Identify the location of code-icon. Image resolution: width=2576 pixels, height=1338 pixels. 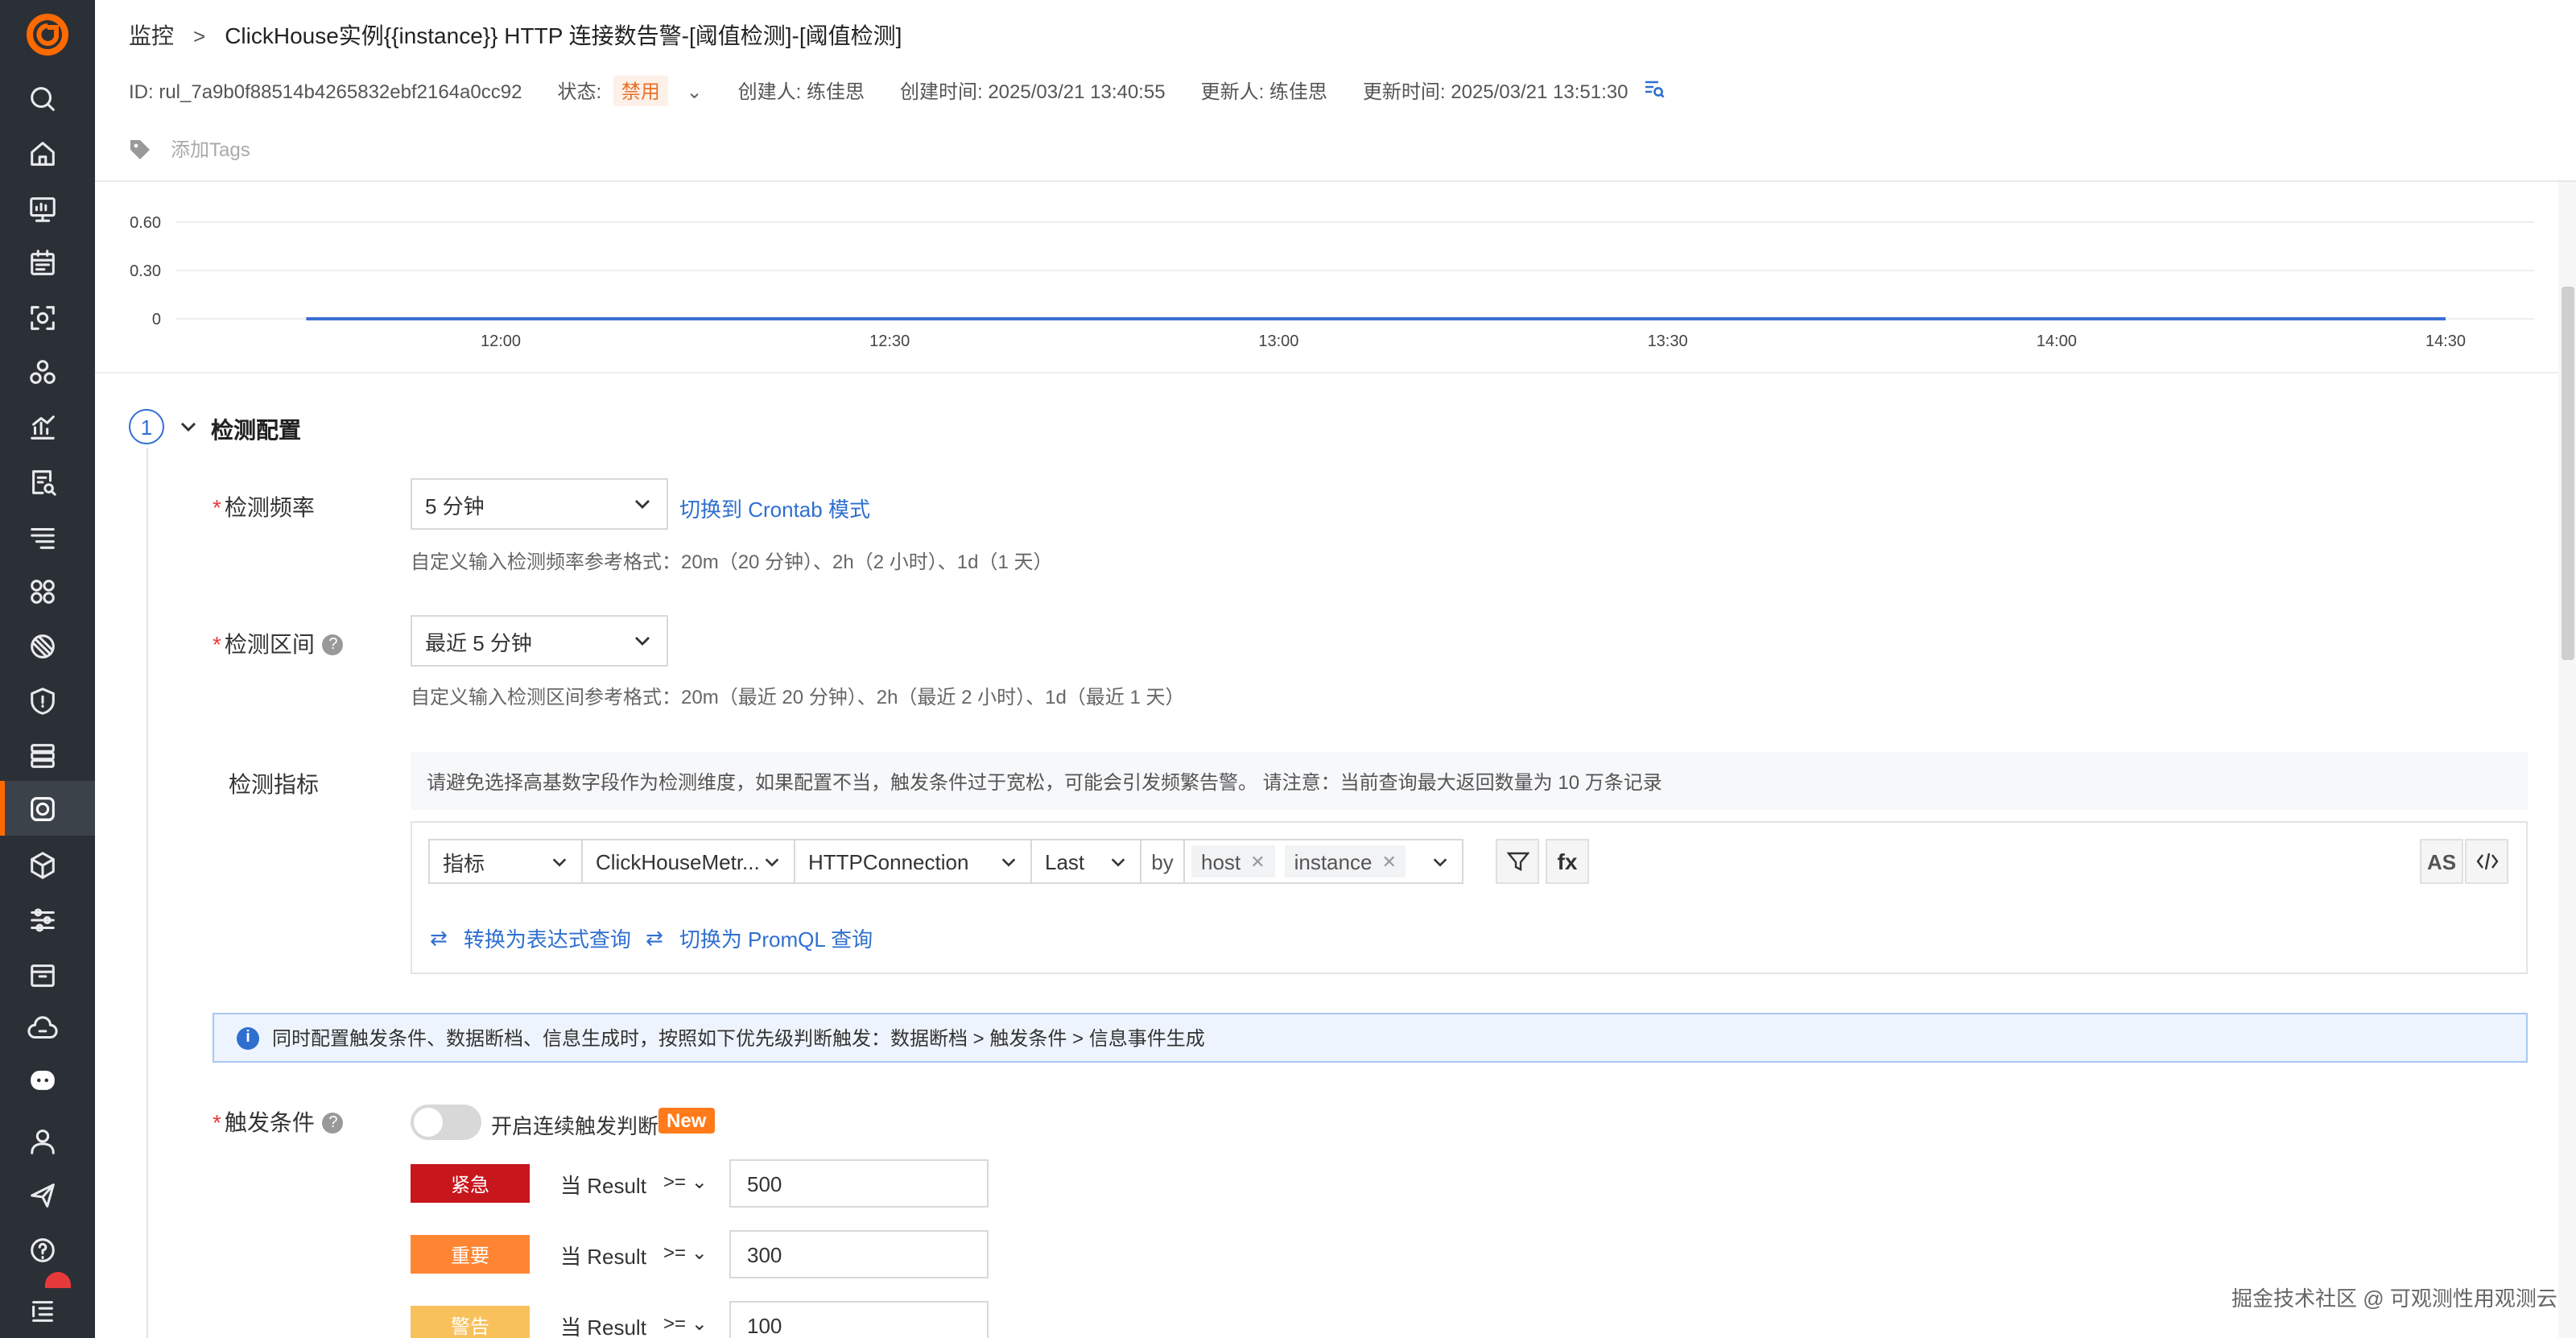
(2486, 862).